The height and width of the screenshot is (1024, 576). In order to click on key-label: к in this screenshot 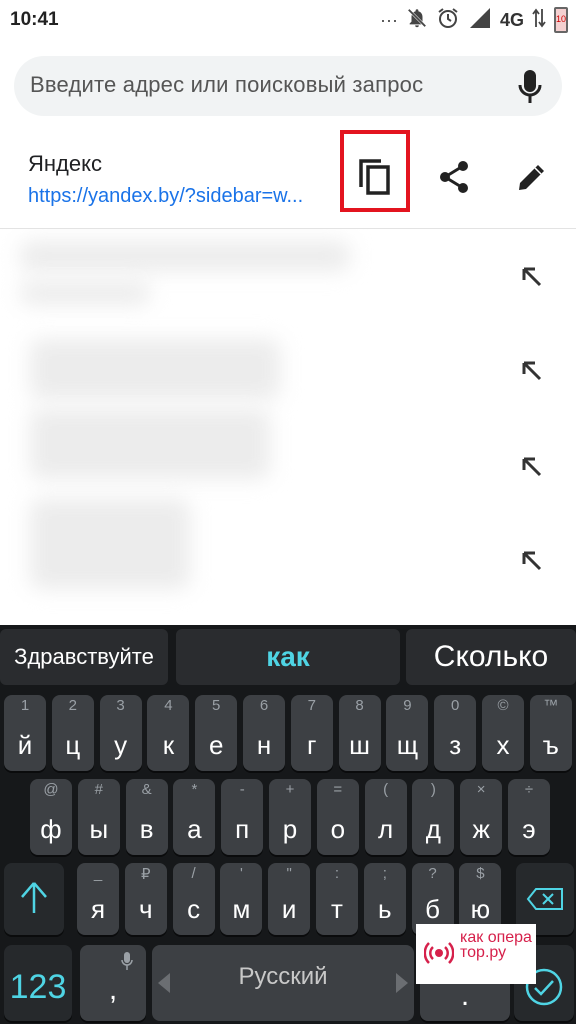, I will do `click(168, 745)`.